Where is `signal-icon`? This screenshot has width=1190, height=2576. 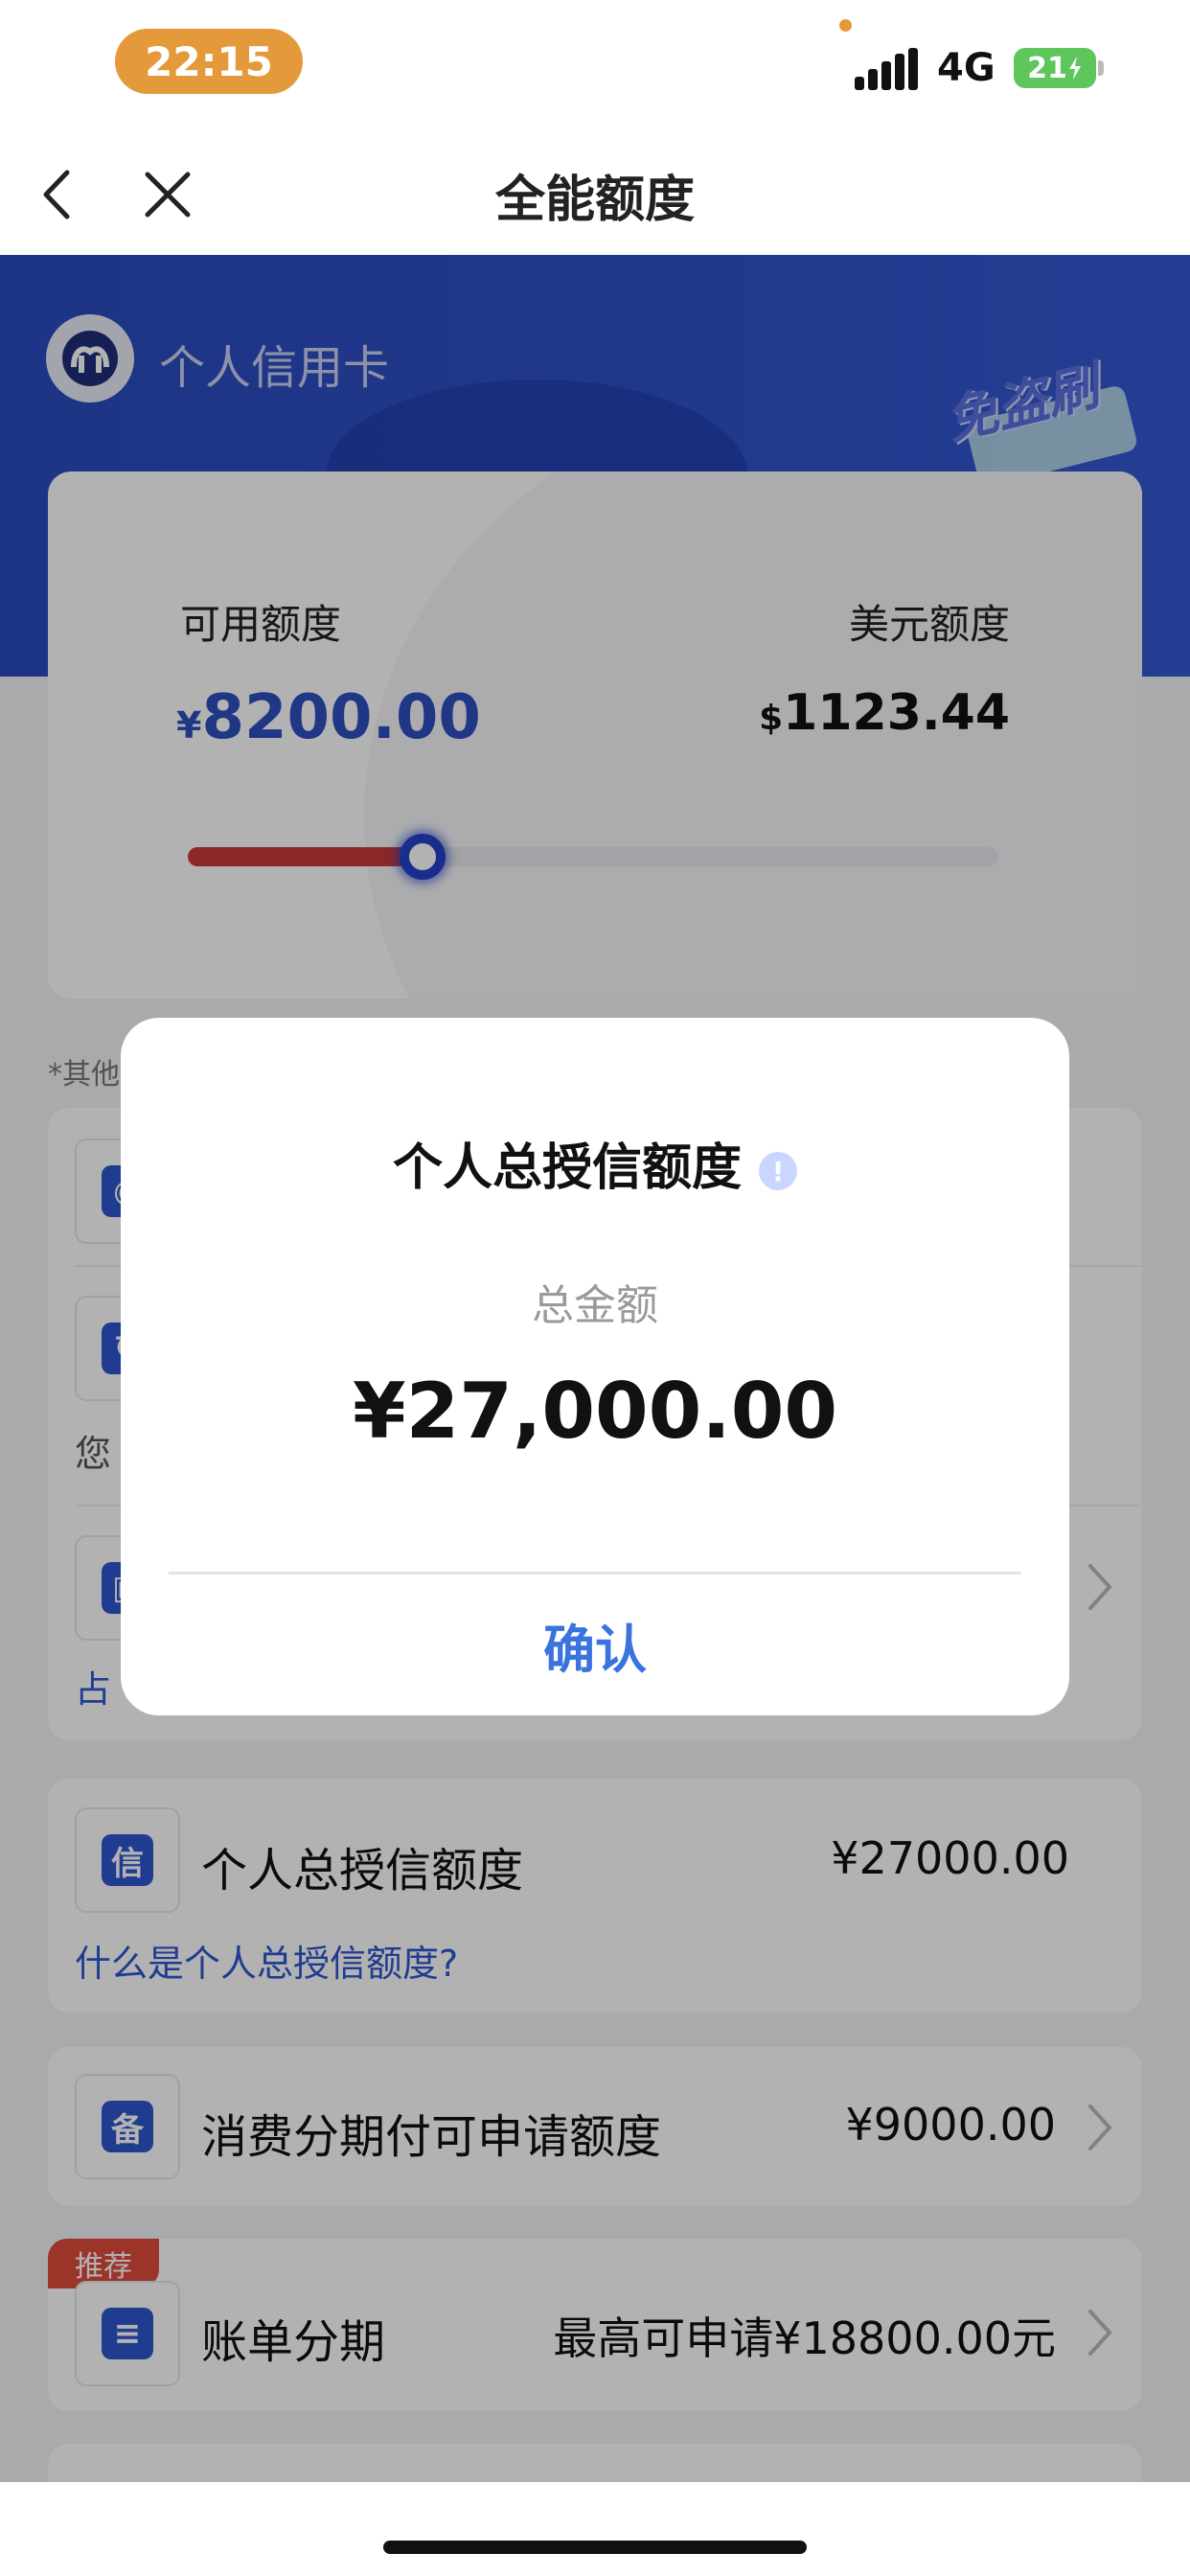 signal-icon is located at coordinates (889, 69).